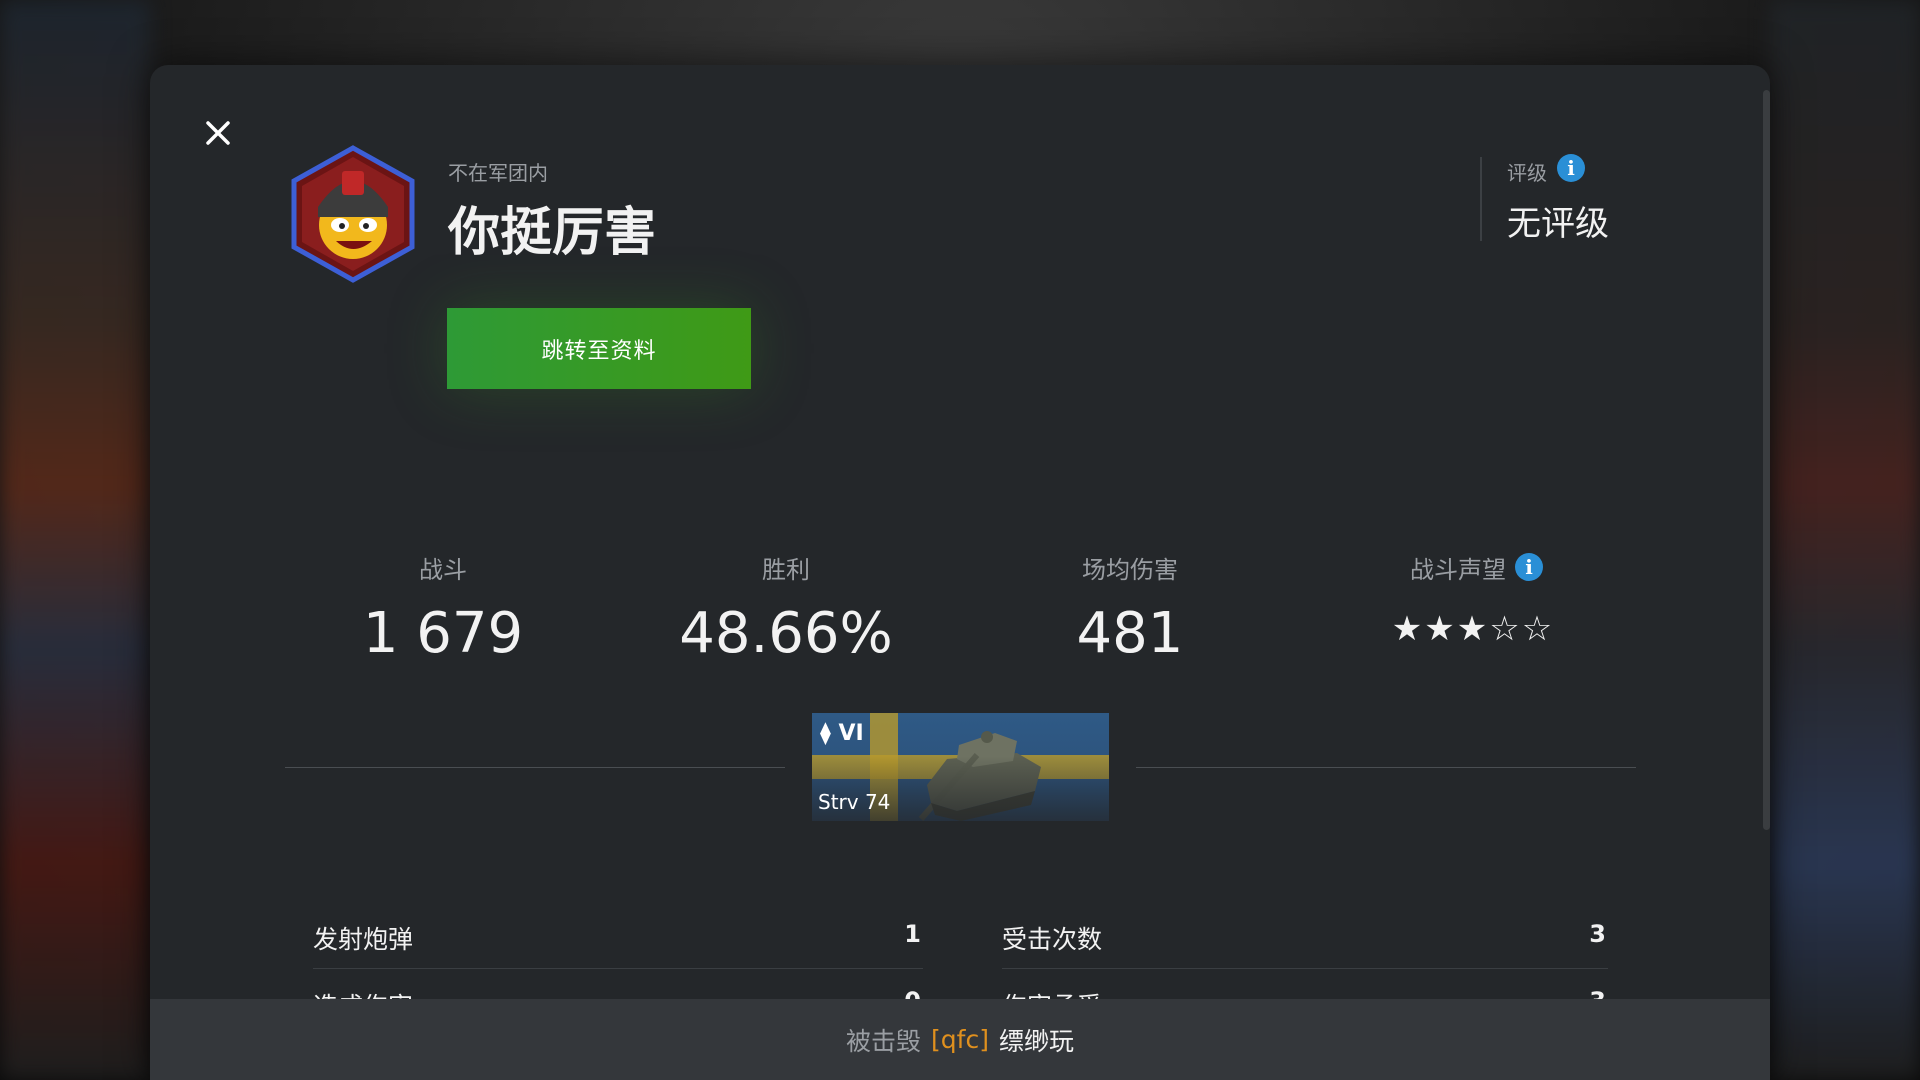 This screenshot has height=1080, width=1920. What do you see at coordinates (912, 934) in the screenshot?
I see `row-value: 1` at bounding box center [912, 934].